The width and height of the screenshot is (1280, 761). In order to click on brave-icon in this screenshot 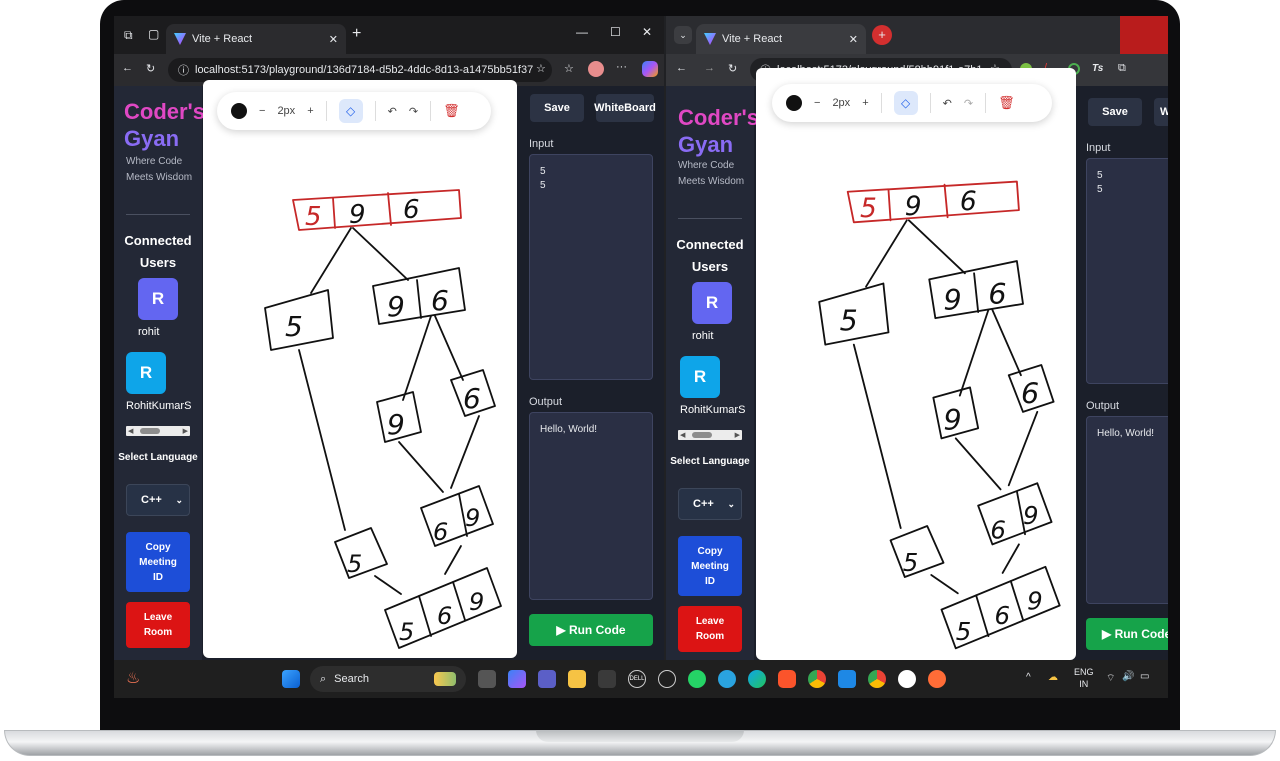, I will do `click(787, 679)`.